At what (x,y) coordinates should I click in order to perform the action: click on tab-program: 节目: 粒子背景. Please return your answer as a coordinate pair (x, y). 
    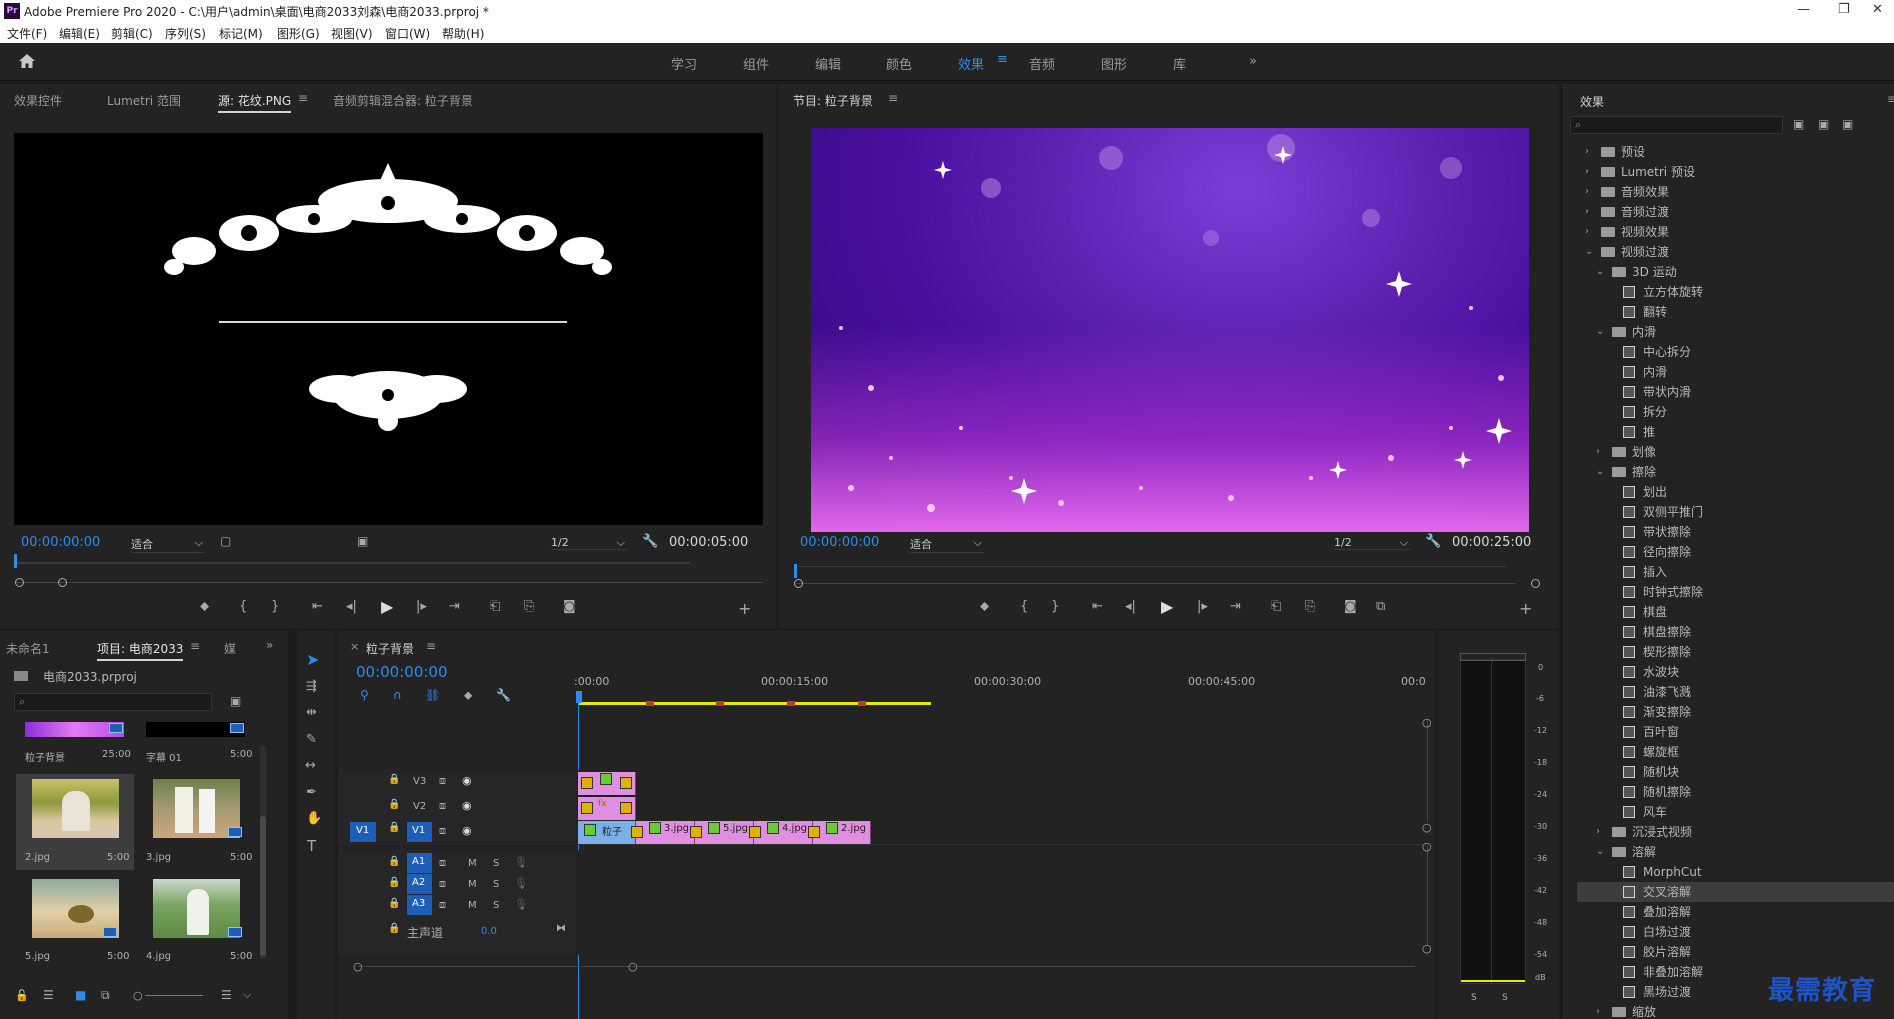
    Looking at the image, I should click on (833, 101).